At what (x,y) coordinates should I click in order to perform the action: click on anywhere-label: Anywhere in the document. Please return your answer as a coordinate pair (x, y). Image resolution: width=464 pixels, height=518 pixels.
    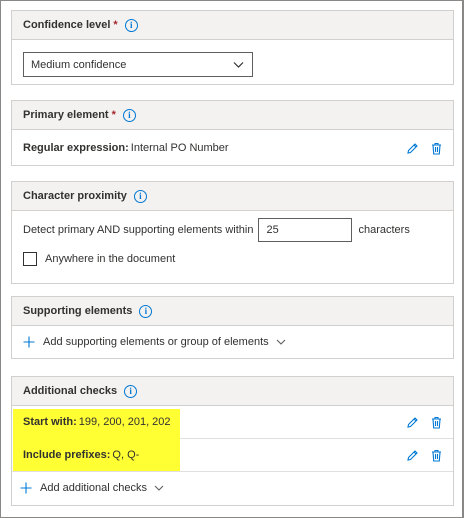
    Looking at the image, I should click on (110, 259).